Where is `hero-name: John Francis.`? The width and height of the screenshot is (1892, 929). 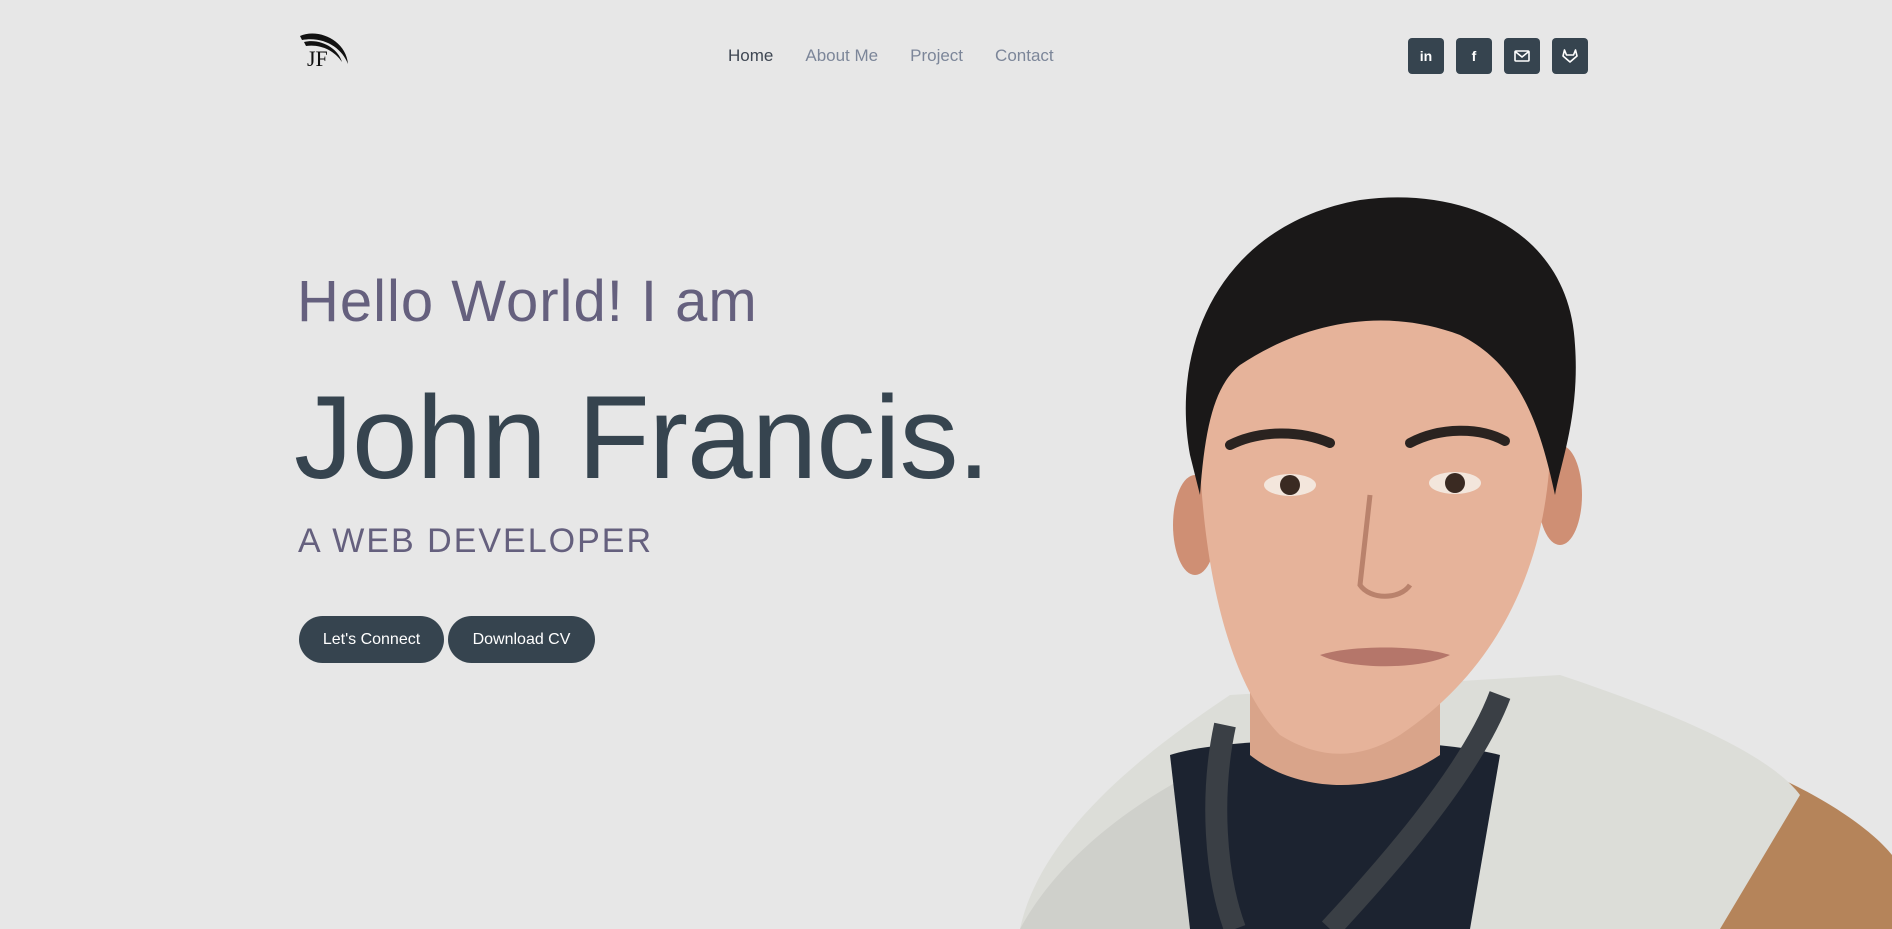 hero-name: John Francis. is located at coordinates (642, 438).